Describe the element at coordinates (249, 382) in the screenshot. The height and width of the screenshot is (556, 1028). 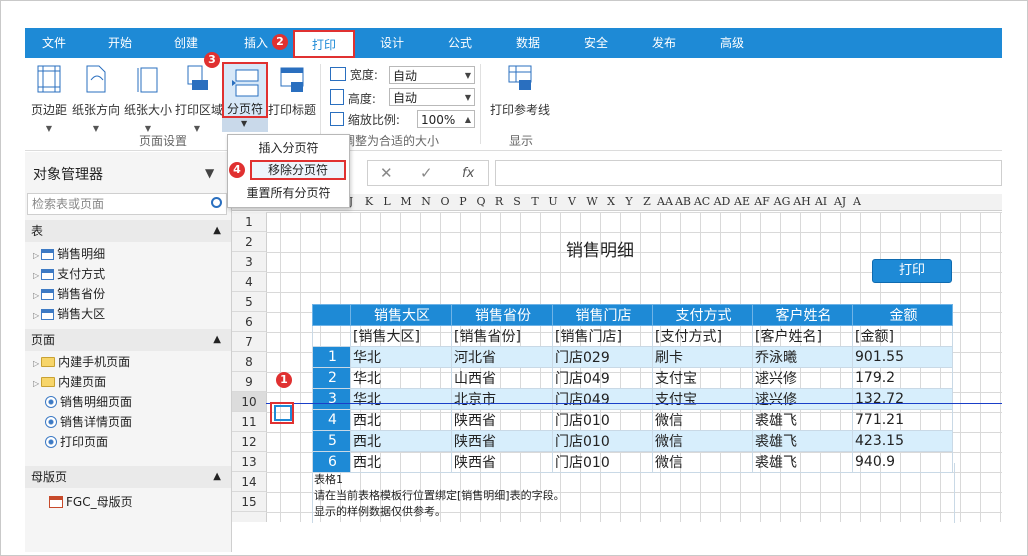
I see `row-header: 9` at that location.